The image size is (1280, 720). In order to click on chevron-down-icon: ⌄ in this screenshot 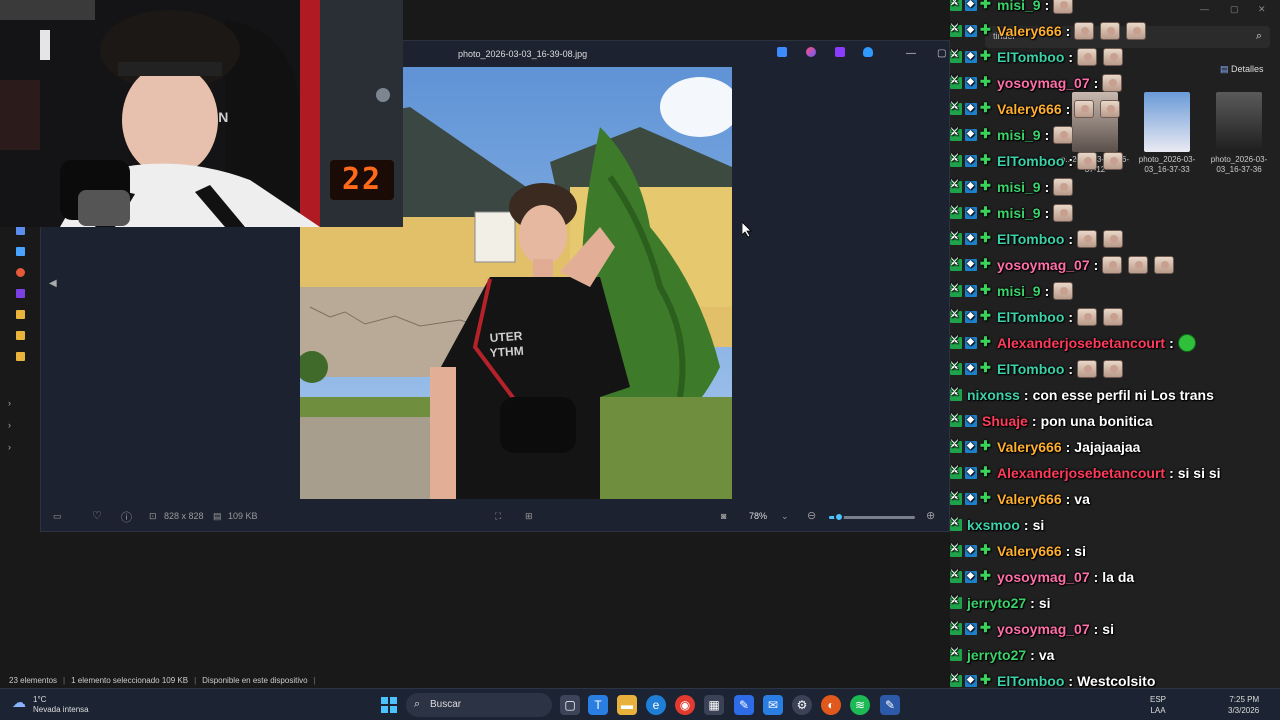, I will do `click(785, 516)`.